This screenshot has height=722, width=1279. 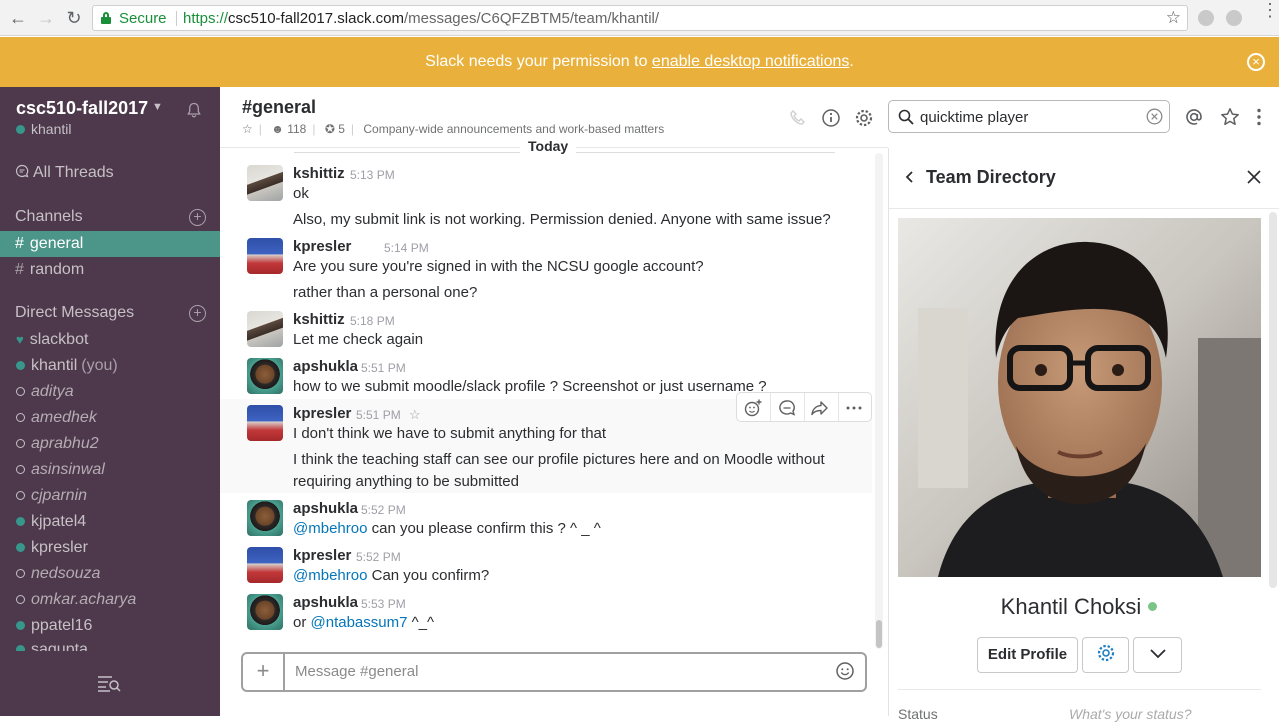 What do you see at coordinates (110, 244) in the screenshot?
I see `channel-general: # general` at bounding box center [110, 244].